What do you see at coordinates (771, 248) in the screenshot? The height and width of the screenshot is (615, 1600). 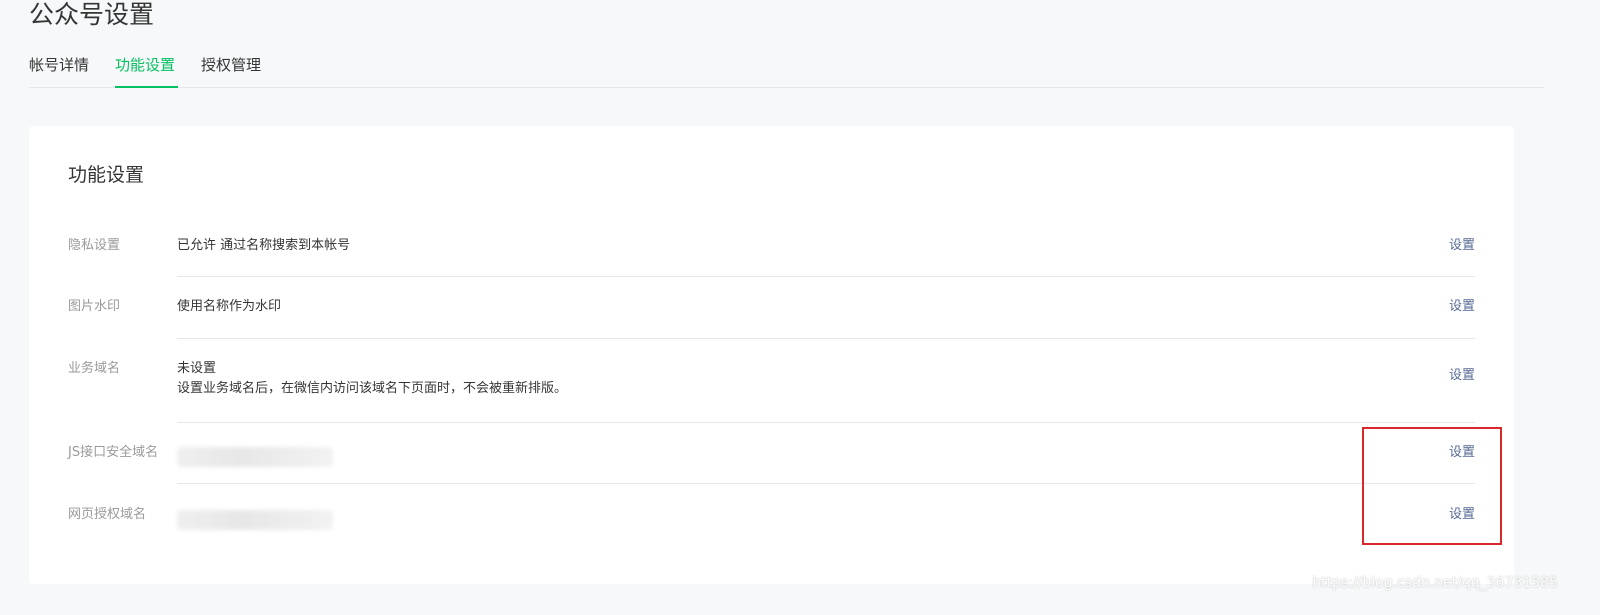 I see `settings-row-privacy: 隐私设置 已允许 通过名称搜索到本帐号 设置` at bounding box center [771, 248].